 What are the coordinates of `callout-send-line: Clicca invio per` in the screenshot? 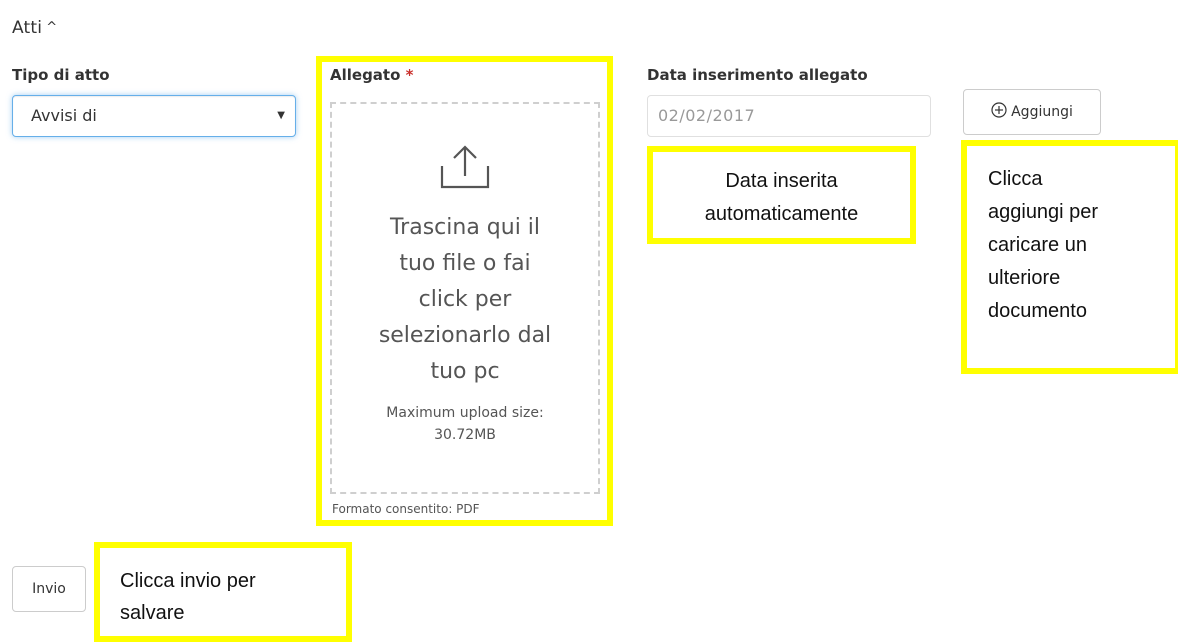 It's located at (188, 581).